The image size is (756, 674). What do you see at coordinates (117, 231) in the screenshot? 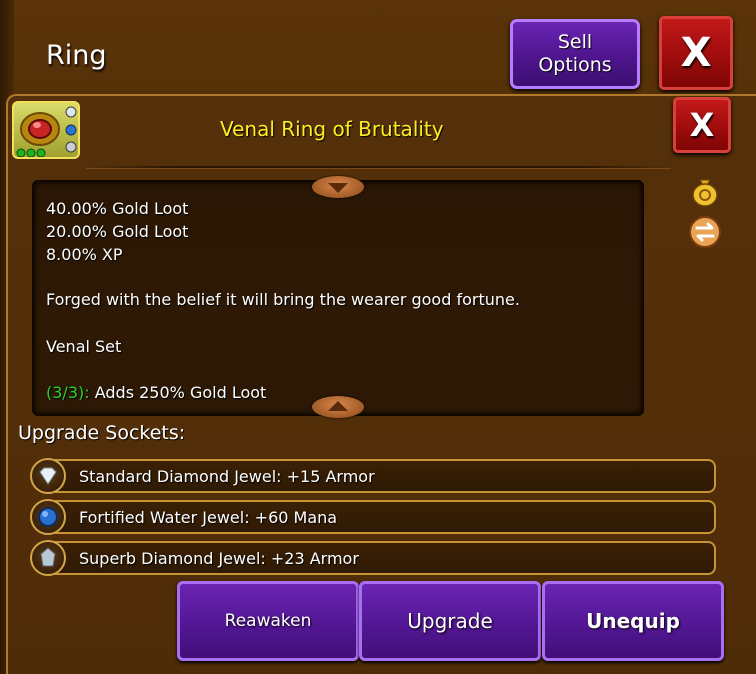
I see `stat-line: 20.00% Gold Loot` at bounding box center [117, 231].